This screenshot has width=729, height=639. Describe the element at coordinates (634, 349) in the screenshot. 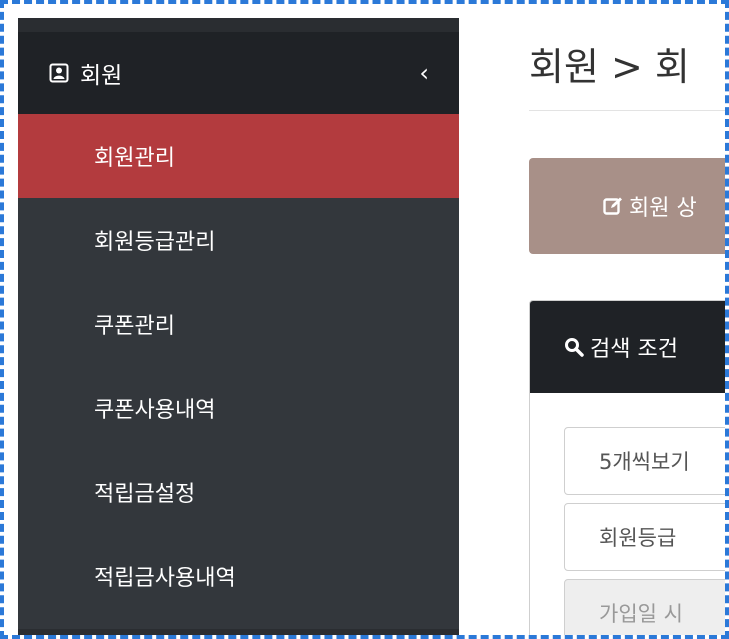

I see `search-panel-title: 검색 조건` at that location.